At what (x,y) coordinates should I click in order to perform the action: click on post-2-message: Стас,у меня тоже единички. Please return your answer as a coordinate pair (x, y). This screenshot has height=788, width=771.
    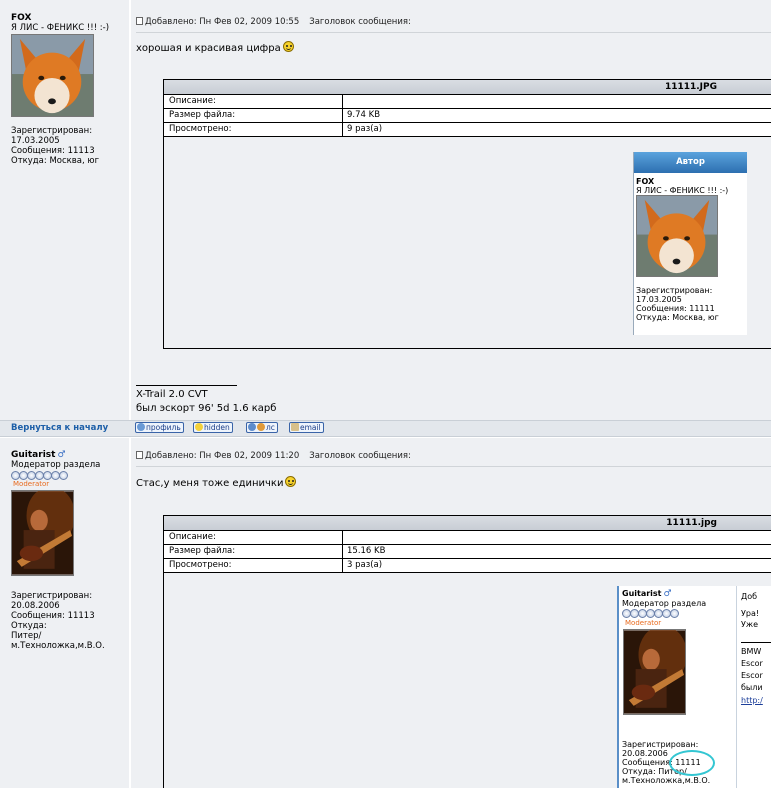
    Looking at the image, I should click on (216, 482).